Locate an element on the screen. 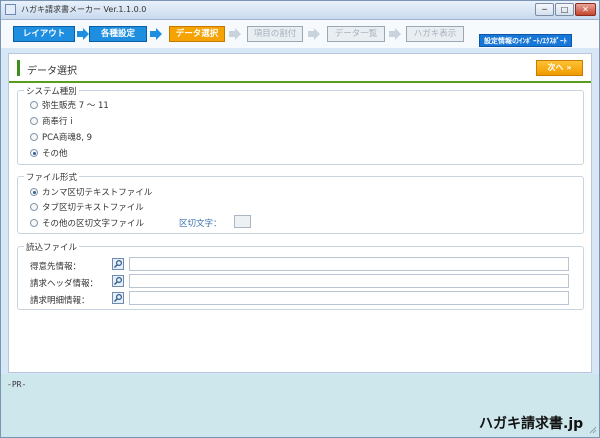 This screenshot has width=600, height=438. brand-logo: ハガキ請求書.jp is located at coordinates (531, 424).